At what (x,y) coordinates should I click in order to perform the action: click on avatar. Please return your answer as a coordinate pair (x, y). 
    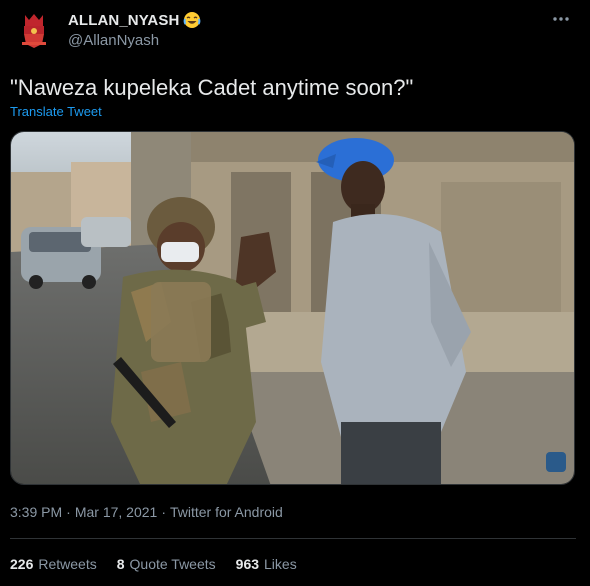
    Looking at the image, I should click on (34, 30).